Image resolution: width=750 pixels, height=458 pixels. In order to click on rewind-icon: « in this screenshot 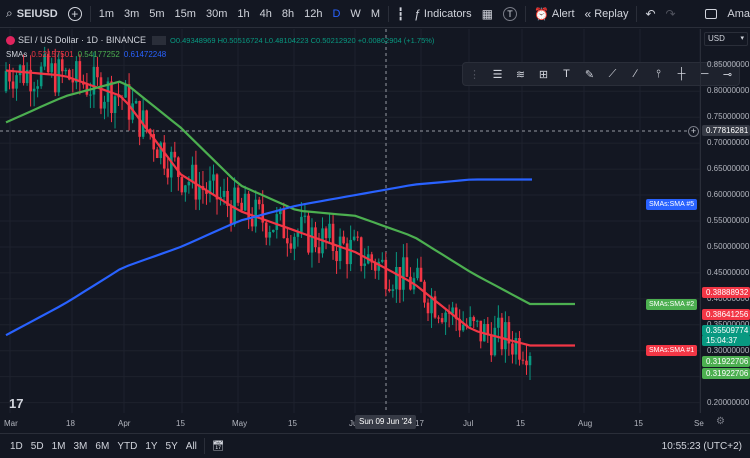, I will do `click(588, 13)`.